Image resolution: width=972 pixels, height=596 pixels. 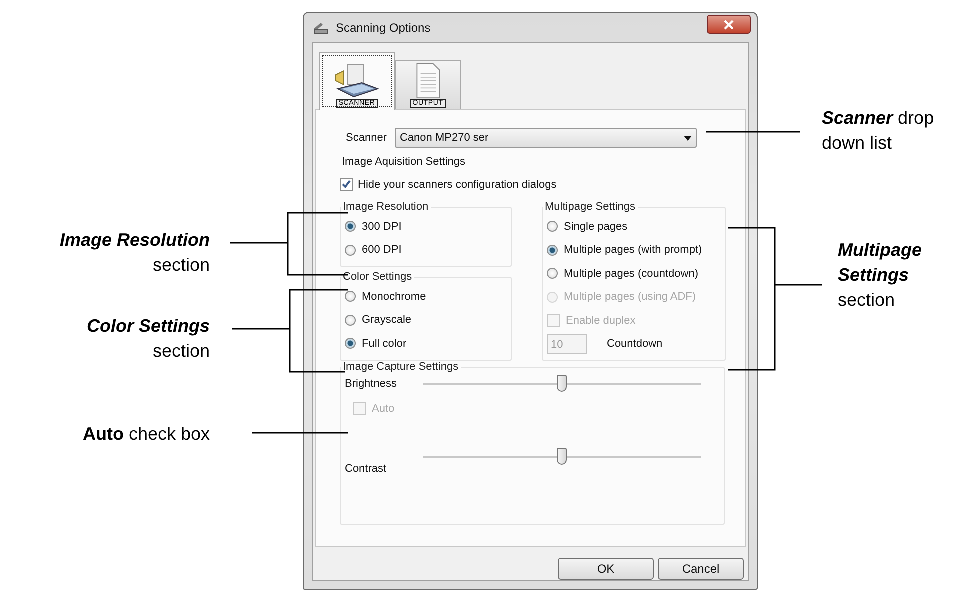 What do you see at coordinates (457, 184) in the screenshot?
I see `checkbox-label: Hide your scanners configuration dialogs` at bounding box center [457, 184].